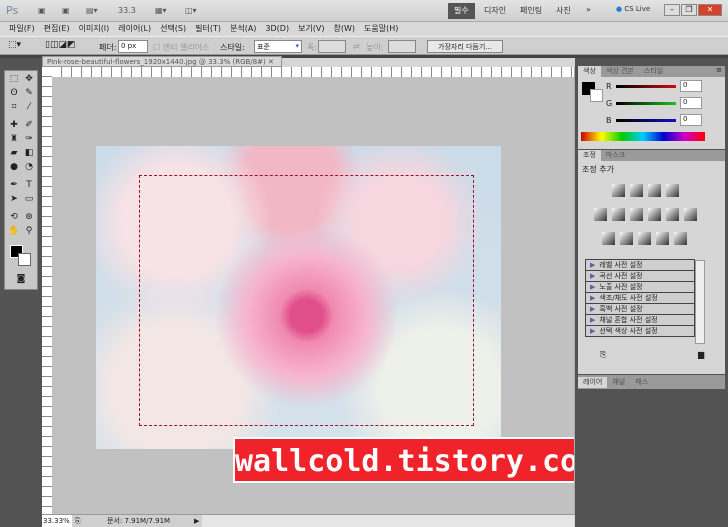  What do you see at coordinates (700, 302) in the screenshot?
I see `preset-scrollbar` at bounding box center [700, 302].